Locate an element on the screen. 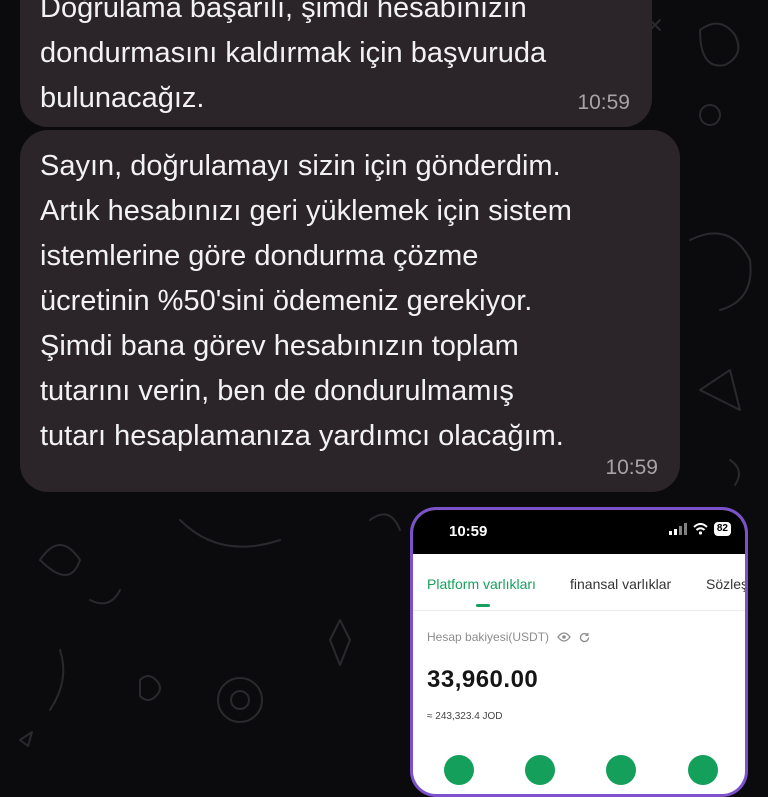  balance-label: Hesap bakiyesi(USDT) is located at coordinates (488, 637).